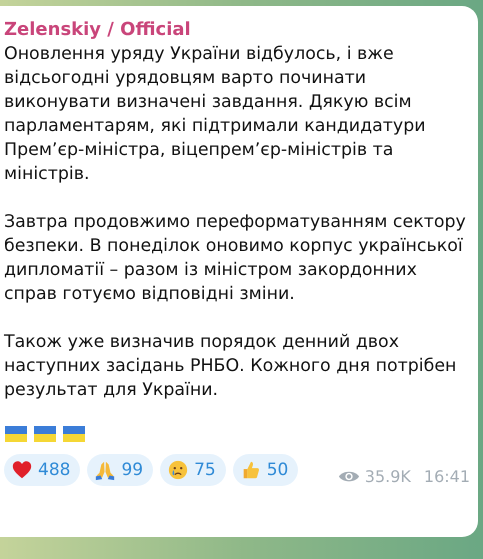 The image size is (483, 559). What do you see at coordinates (42, 470) in the screenshot?
I see `reaction-button: 488` at bounding box center [42, 470].